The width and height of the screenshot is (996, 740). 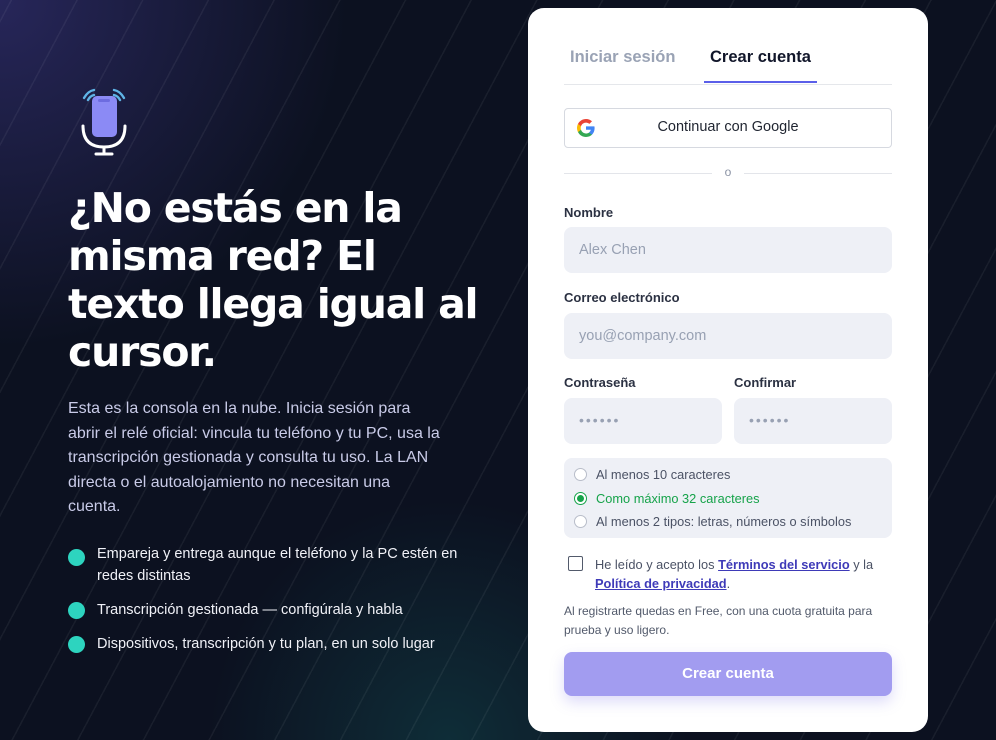 I want to click on email-input, so click(x=728, y=336).